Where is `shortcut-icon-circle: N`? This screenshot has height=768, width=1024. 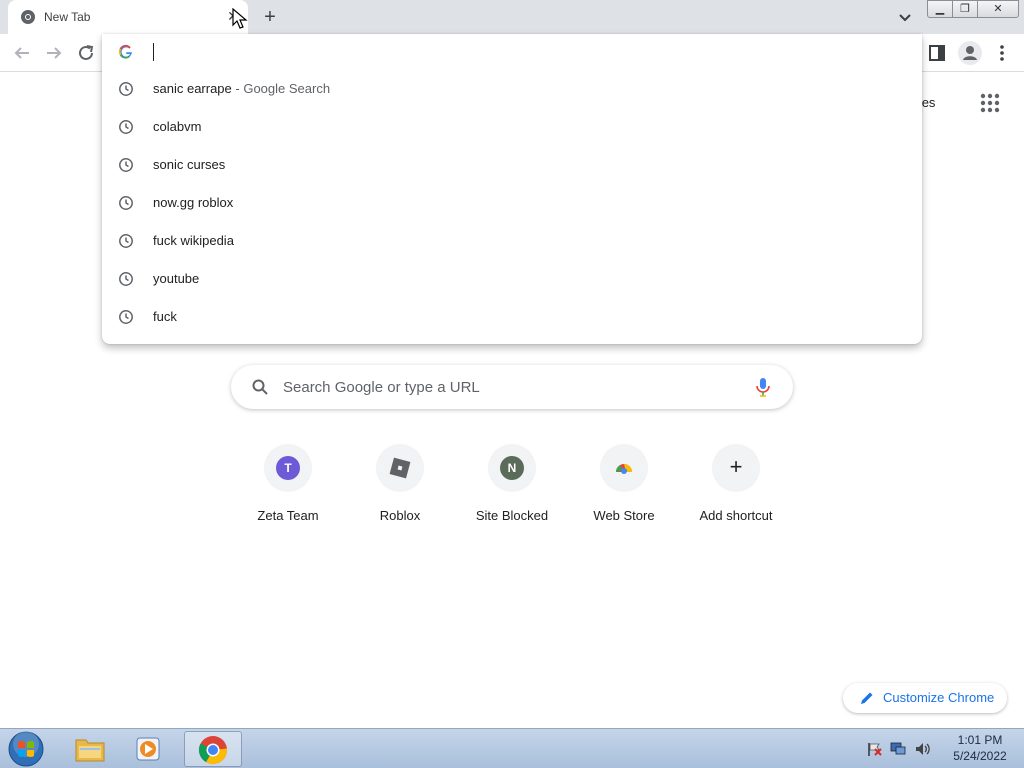
shortcut-icon-circle: N is located at coordinates (512, 468).